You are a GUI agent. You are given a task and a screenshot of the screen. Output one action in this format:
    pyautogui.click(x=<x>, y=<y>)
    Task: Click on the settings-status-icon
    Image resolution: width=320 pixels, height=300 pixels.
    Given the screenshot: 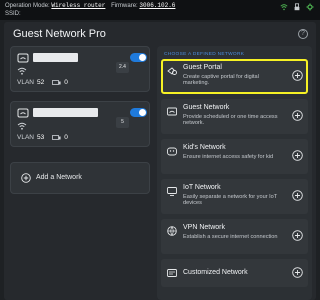 What is the action you would take?
    pyautogui.click(x=310, y=7)
    